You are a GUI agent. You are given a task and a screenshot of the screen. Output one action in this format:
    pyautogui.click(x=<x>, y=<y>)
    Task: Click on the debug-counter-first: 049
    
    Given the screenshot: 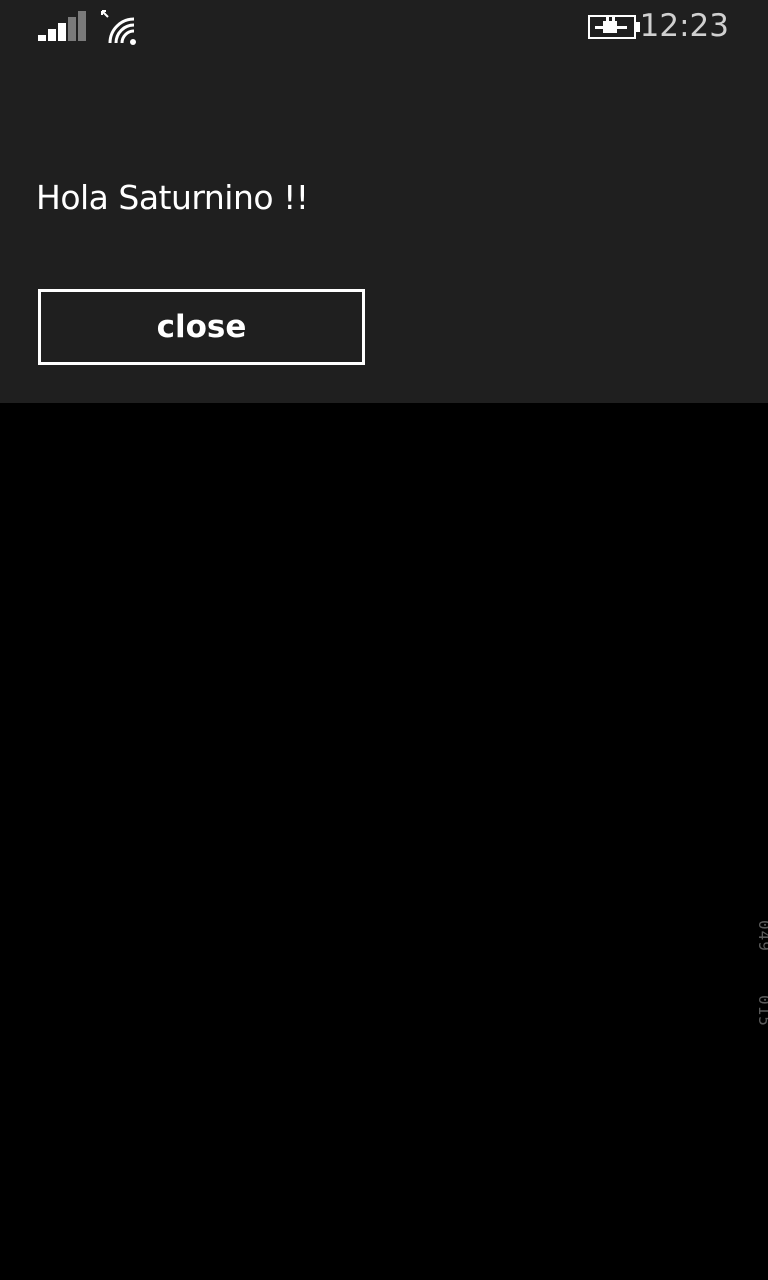 What is the action you would take?
    pyautogui.click(x=761, y=936)
    